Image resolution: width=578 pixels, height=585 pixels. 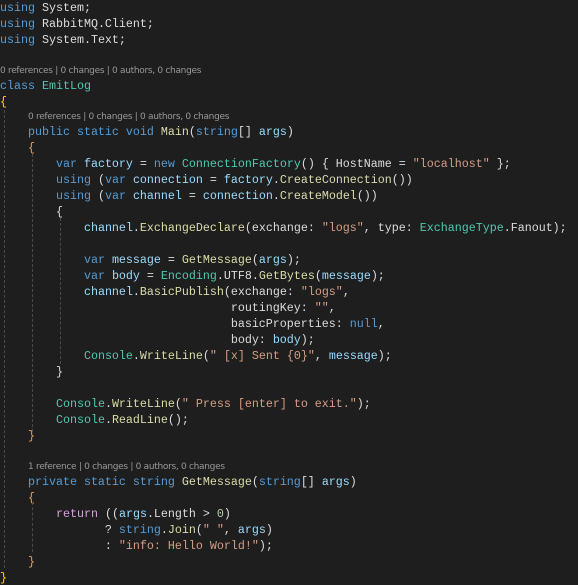 What do you see at coordinates (289, 546) in the screenshot?
I see `code-line: : "info: Hello World!");` at bounding box center [289, 546].